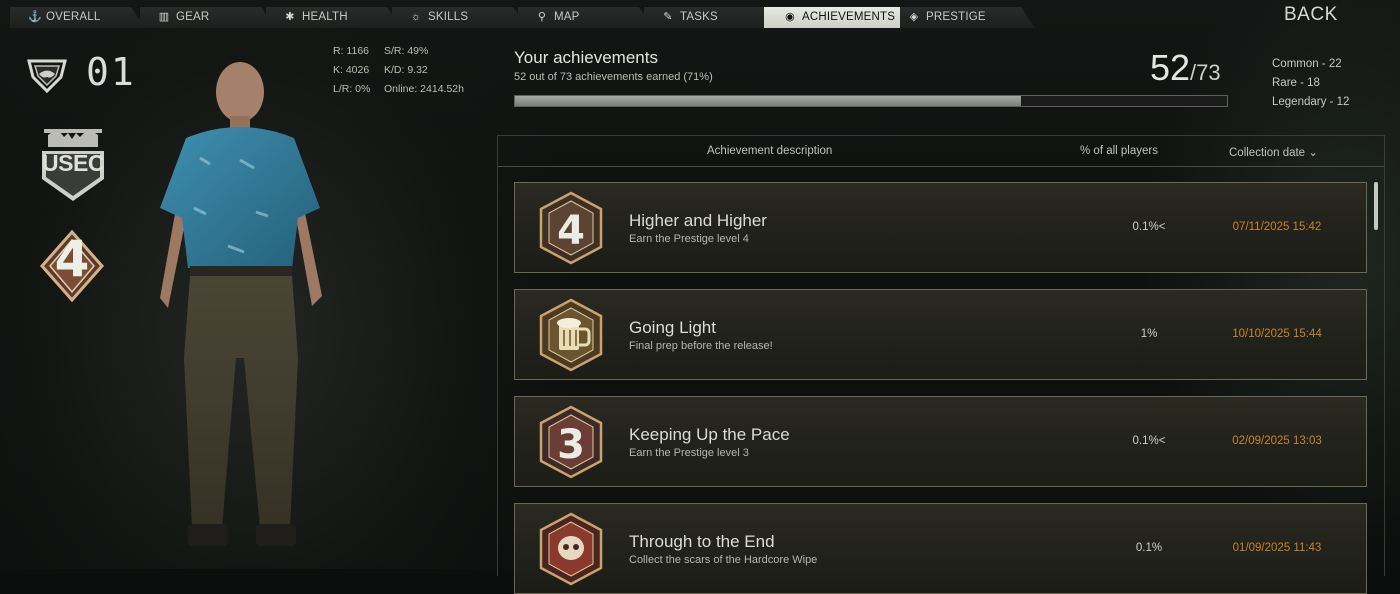 The width and height of the screenshot is (1400, 594). Describe the element at coordinates (416, 17) in the screenshot. I see `lightbulb-icon: ☼` at that location.